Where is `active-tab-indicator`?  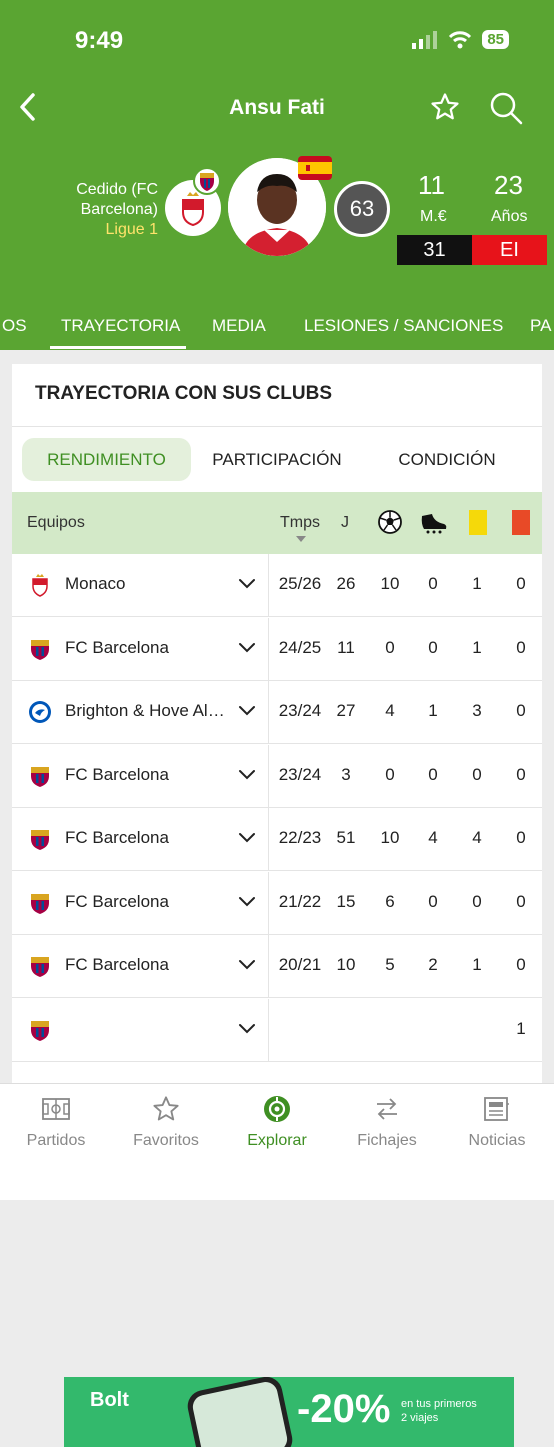
active-tab-indicator is located at coordinates (118, 347).